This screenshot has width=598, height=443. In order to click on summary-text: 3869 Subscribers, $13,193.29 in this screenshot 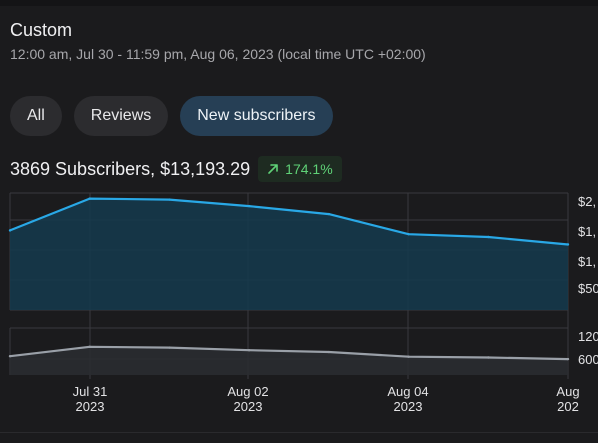, I will do `click(130, 168)`.